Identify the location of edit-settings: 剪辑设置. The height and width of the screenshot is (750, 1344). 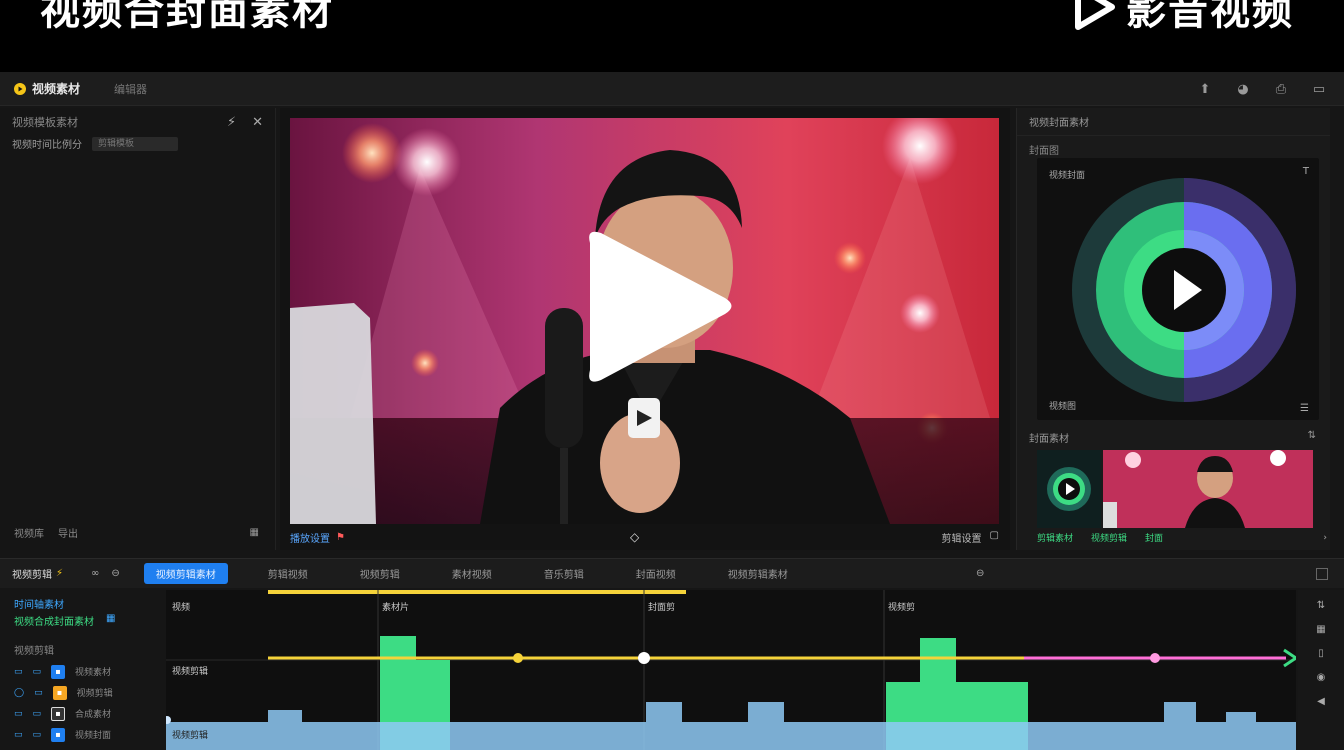
(962, 537).